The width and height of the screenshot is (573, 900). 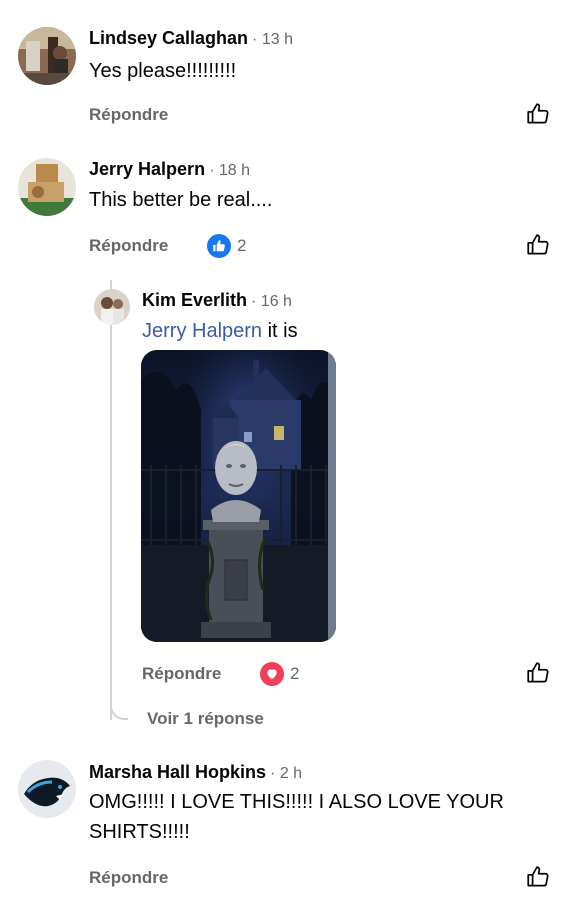 What do you see at coordinates (272, 39) in the screenshot?
I see `comment-time: · 13 h` at bounding box center [272, 39].